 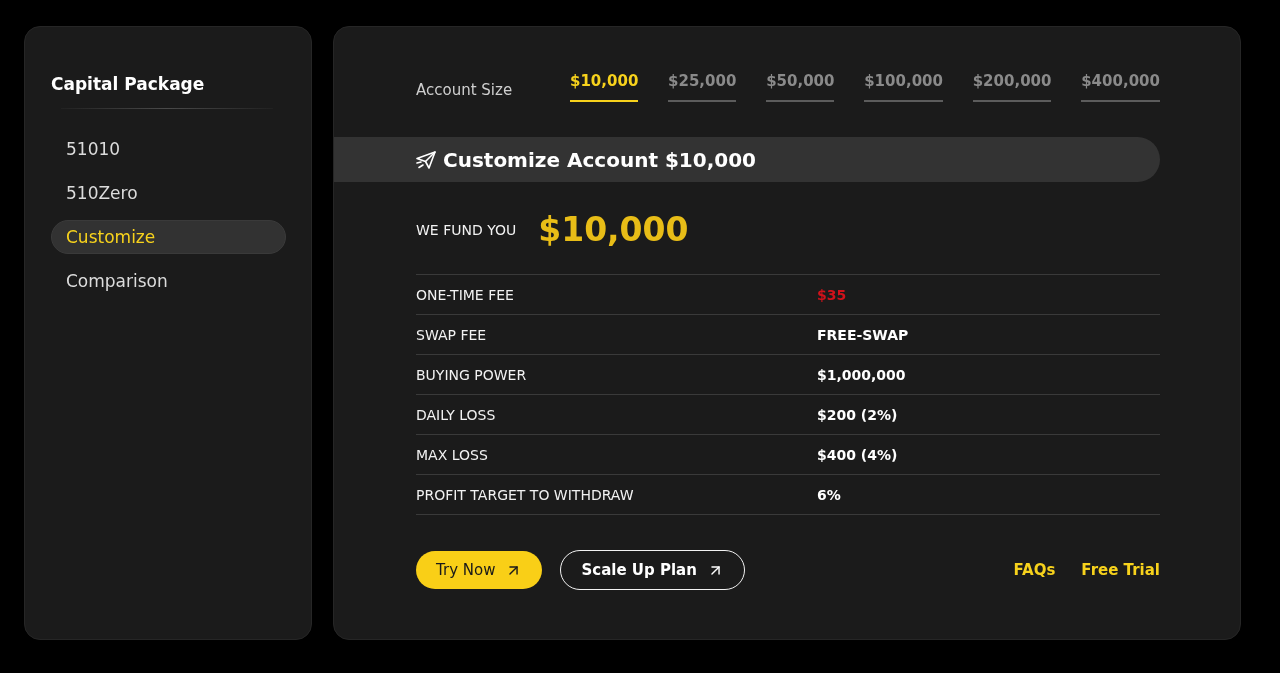 I want to click on table-cell: 6%, so click(x=829, y=494).